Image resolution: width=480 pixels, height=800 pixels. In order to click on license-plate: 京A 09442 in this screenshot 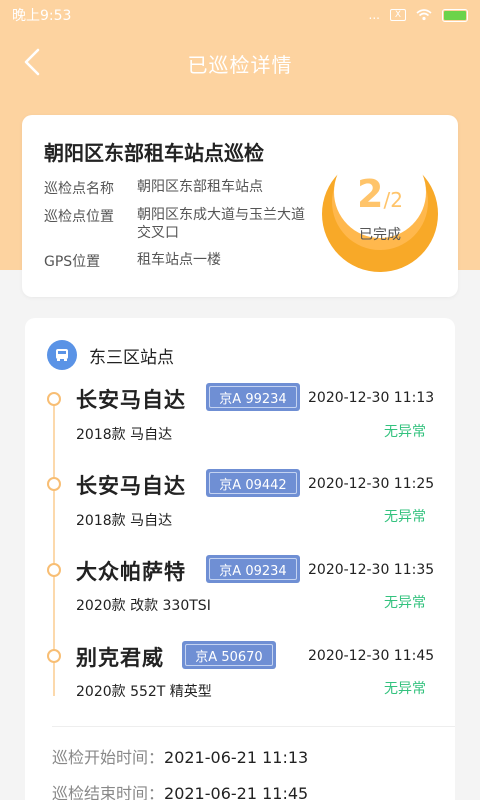, I will do `click(253, 483)`.